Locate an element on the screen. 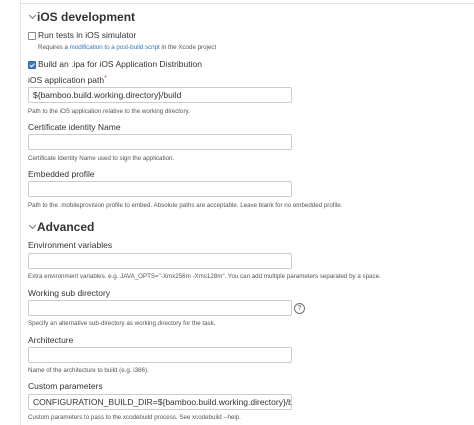 The image size is (474, 425). cert-identity-input is located at coordinates (160, 142).